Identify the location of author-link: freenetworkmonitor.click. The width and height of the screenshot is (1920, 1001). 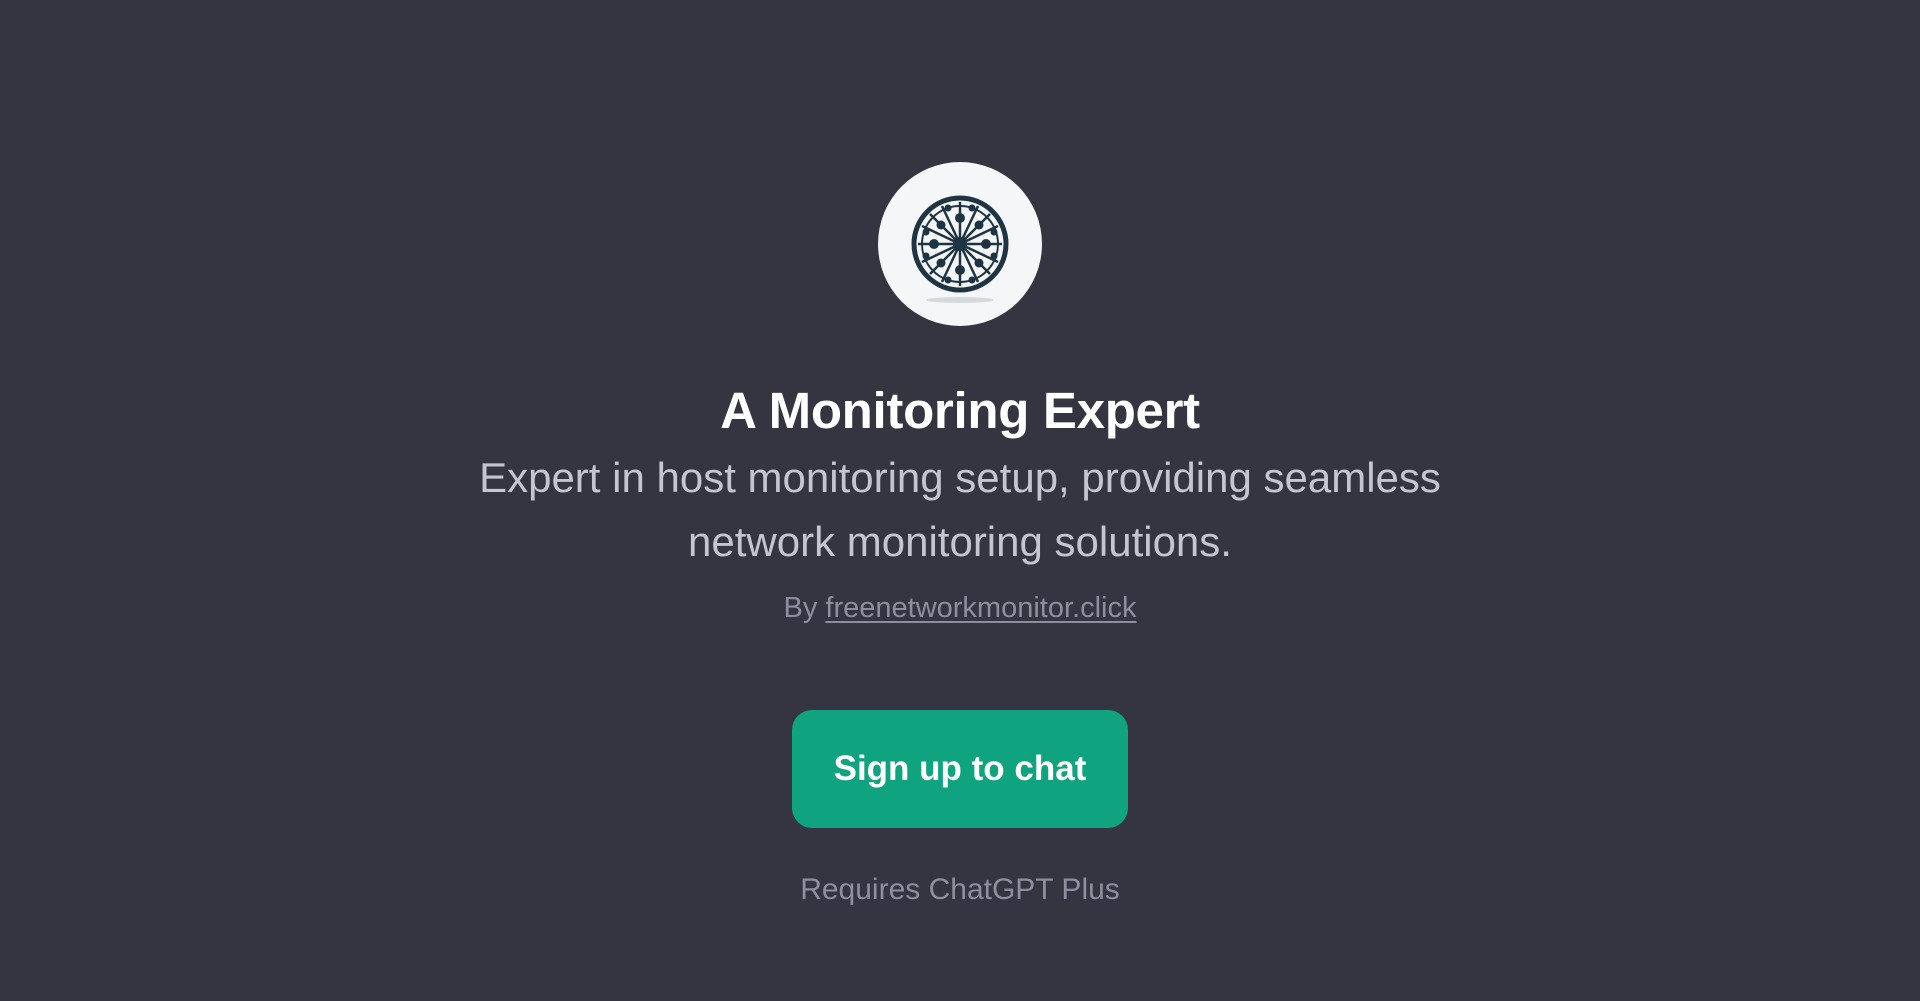
(980, 608).